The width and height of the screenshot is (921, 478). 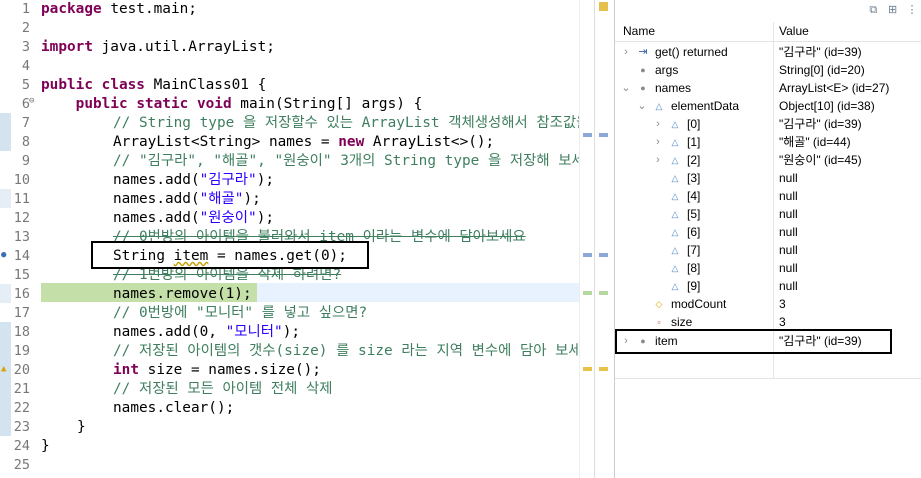 What do you see at coordinates (25, 66) in the screenshot?
I see `line-number: 4` at bounding box center [25, 66].